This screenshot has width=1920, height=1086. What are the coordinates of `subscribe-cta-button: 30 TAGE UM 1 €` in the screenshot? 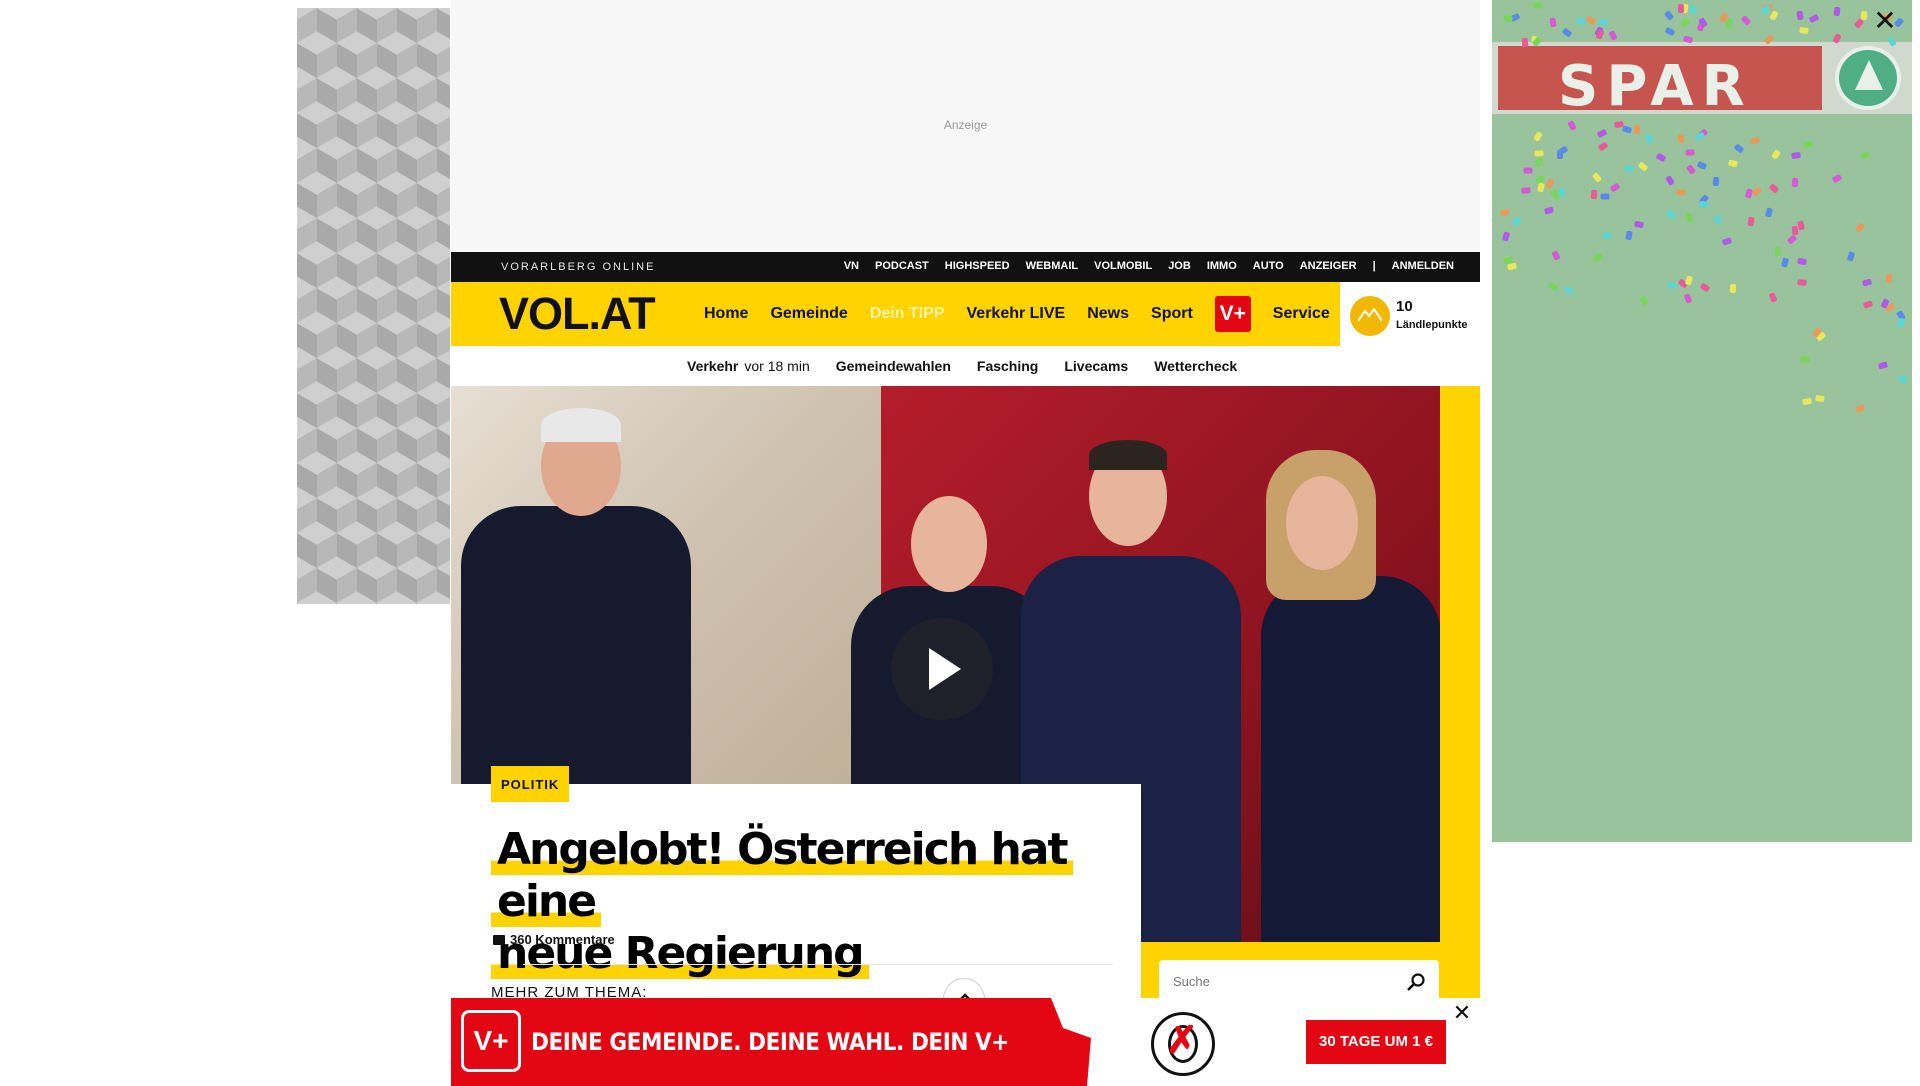 It's located at (1376, 1042).